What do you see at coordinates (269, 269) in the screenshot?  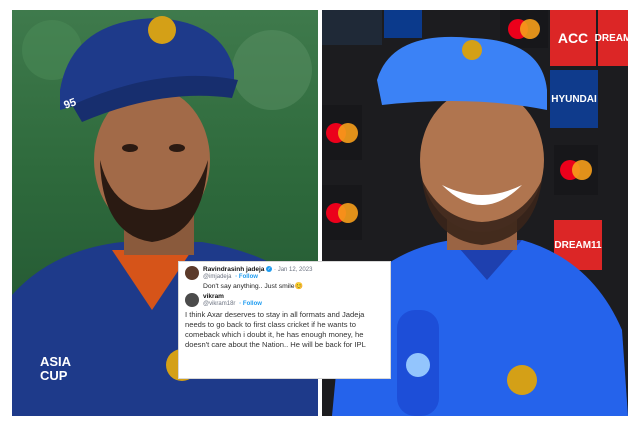 I see `verified-badge-icon: ✓` at bounding box center [269, 269].